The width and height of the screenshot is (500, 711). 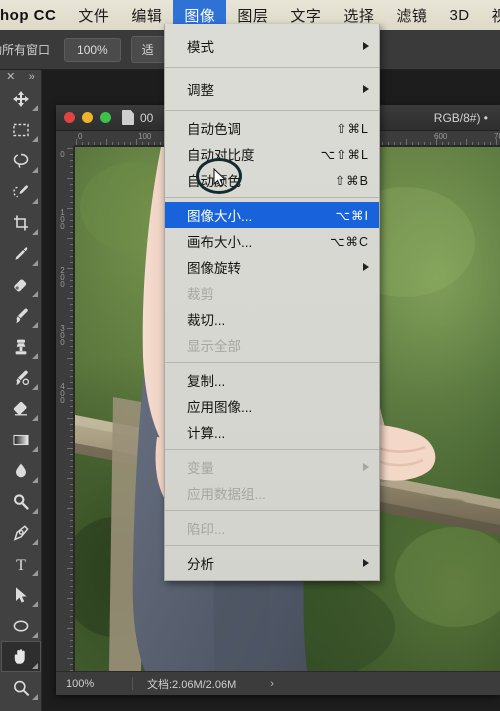 I want to click on menu-item-1: 调整, so click(x=272, y=89).